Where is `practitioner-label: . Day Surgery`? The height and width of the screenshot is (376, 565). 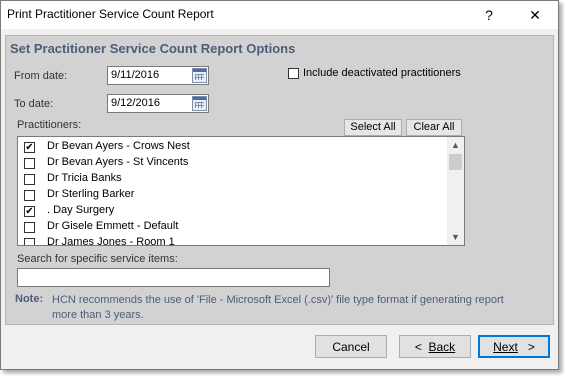 practitioner-label: . Day Surgery is located at coordinates (81, 210).